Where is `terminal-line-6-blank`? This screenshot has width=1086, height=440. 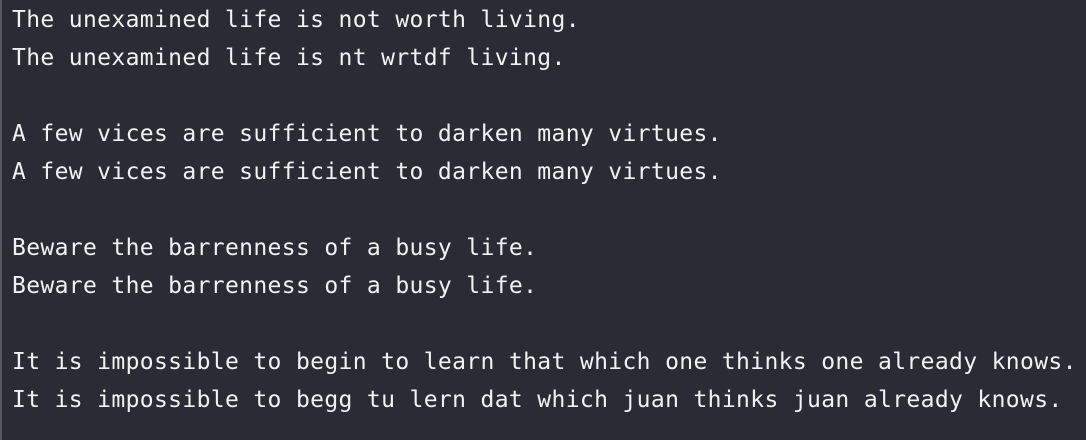 terminal-line-6-blank is located at coordinates (549, 210).